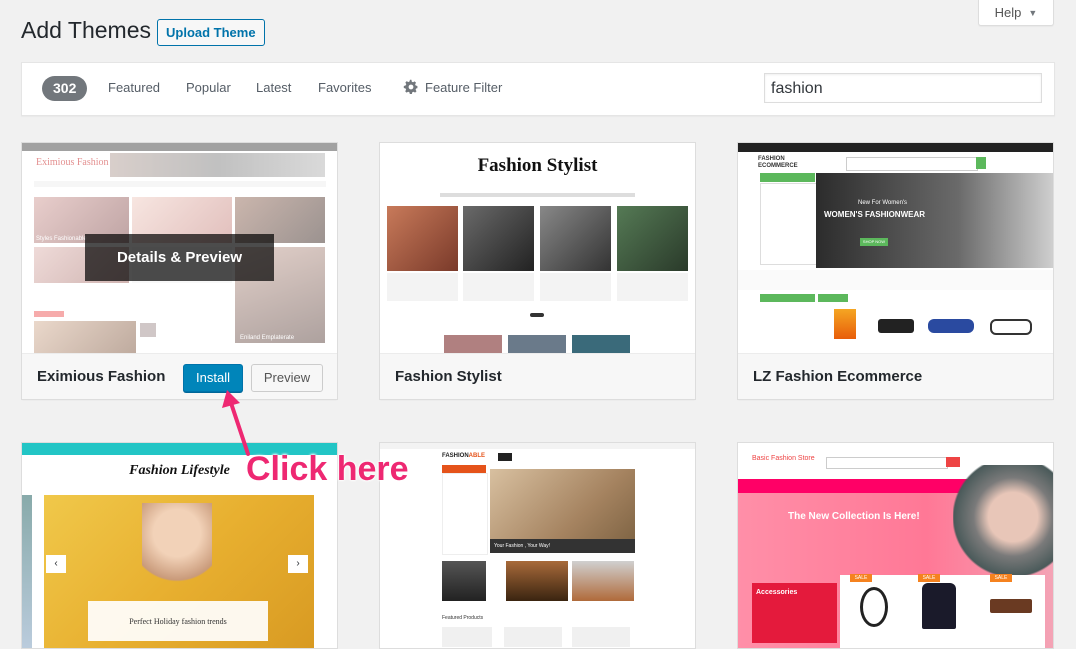 This screenshot has height=649, width=1076. I want to click on shot-hero-small: New For Women's, so click(883, 203).